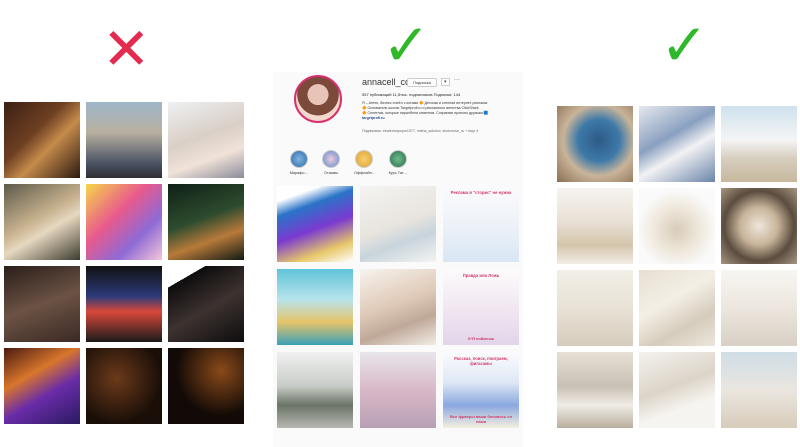  Describe the element at coordinates (126, 49) in the screenshot. I see `cross-icon: ✕` at that location.